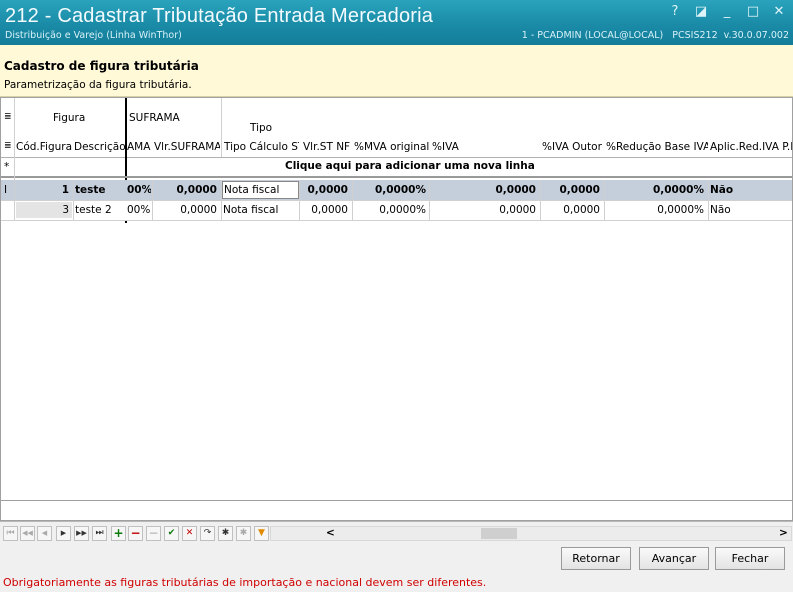 This screenshot has height=592, width=793. Describe the element at coordinates (98, 85) in the screenshot. I see `page-description: Parametrização da figura tributária.` at that location.